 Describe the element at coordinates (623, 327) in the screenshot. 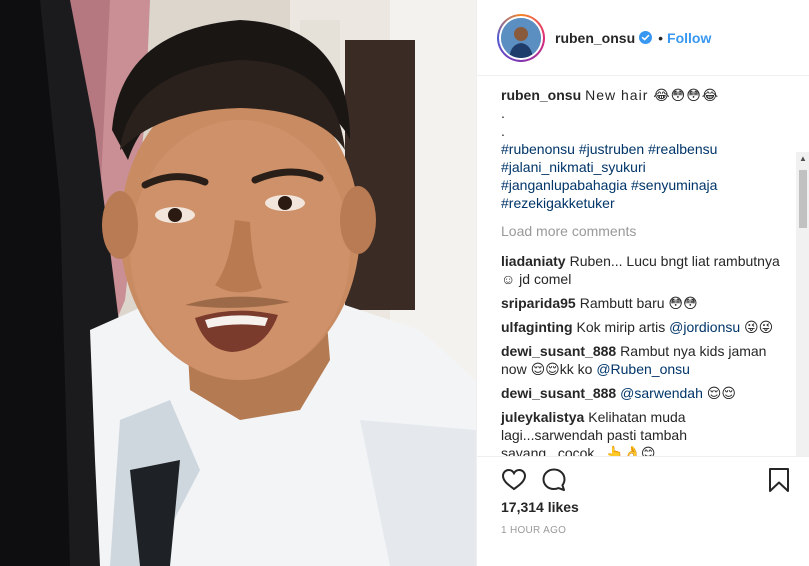

I see `comment-text: Kok mirip artis` at that location.